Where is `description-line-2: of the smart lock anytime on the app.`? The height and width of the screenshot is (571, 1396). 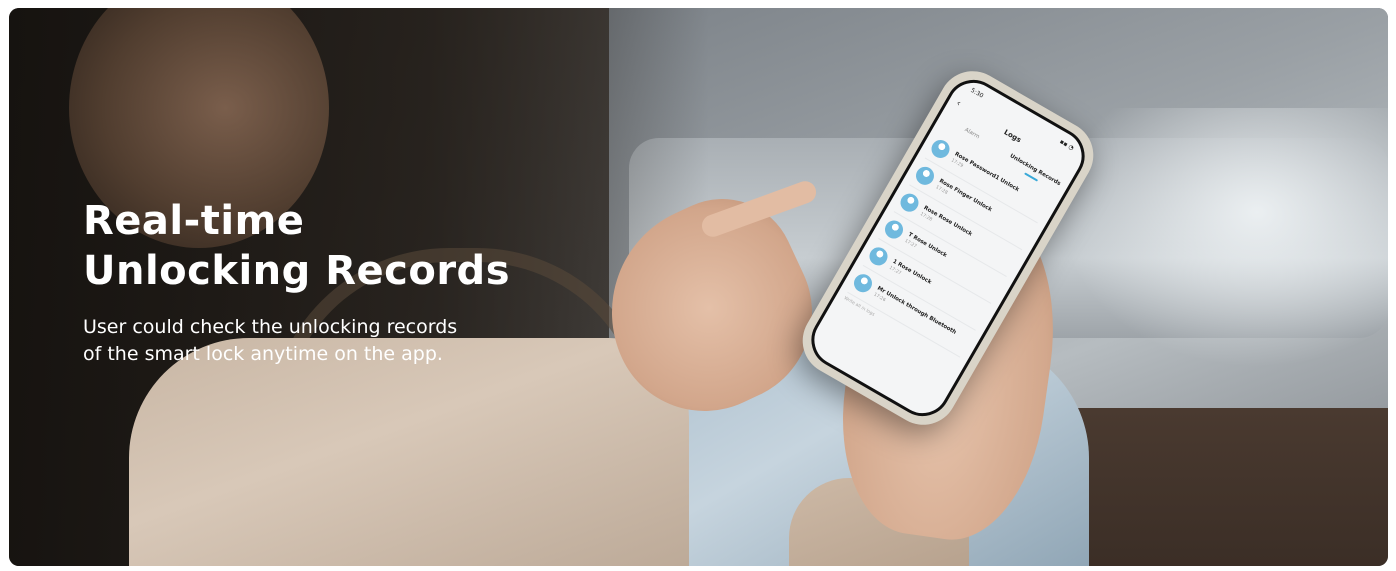 description-line-2: of the smart lock anytime on the app. is located at coordinates (263, 354).